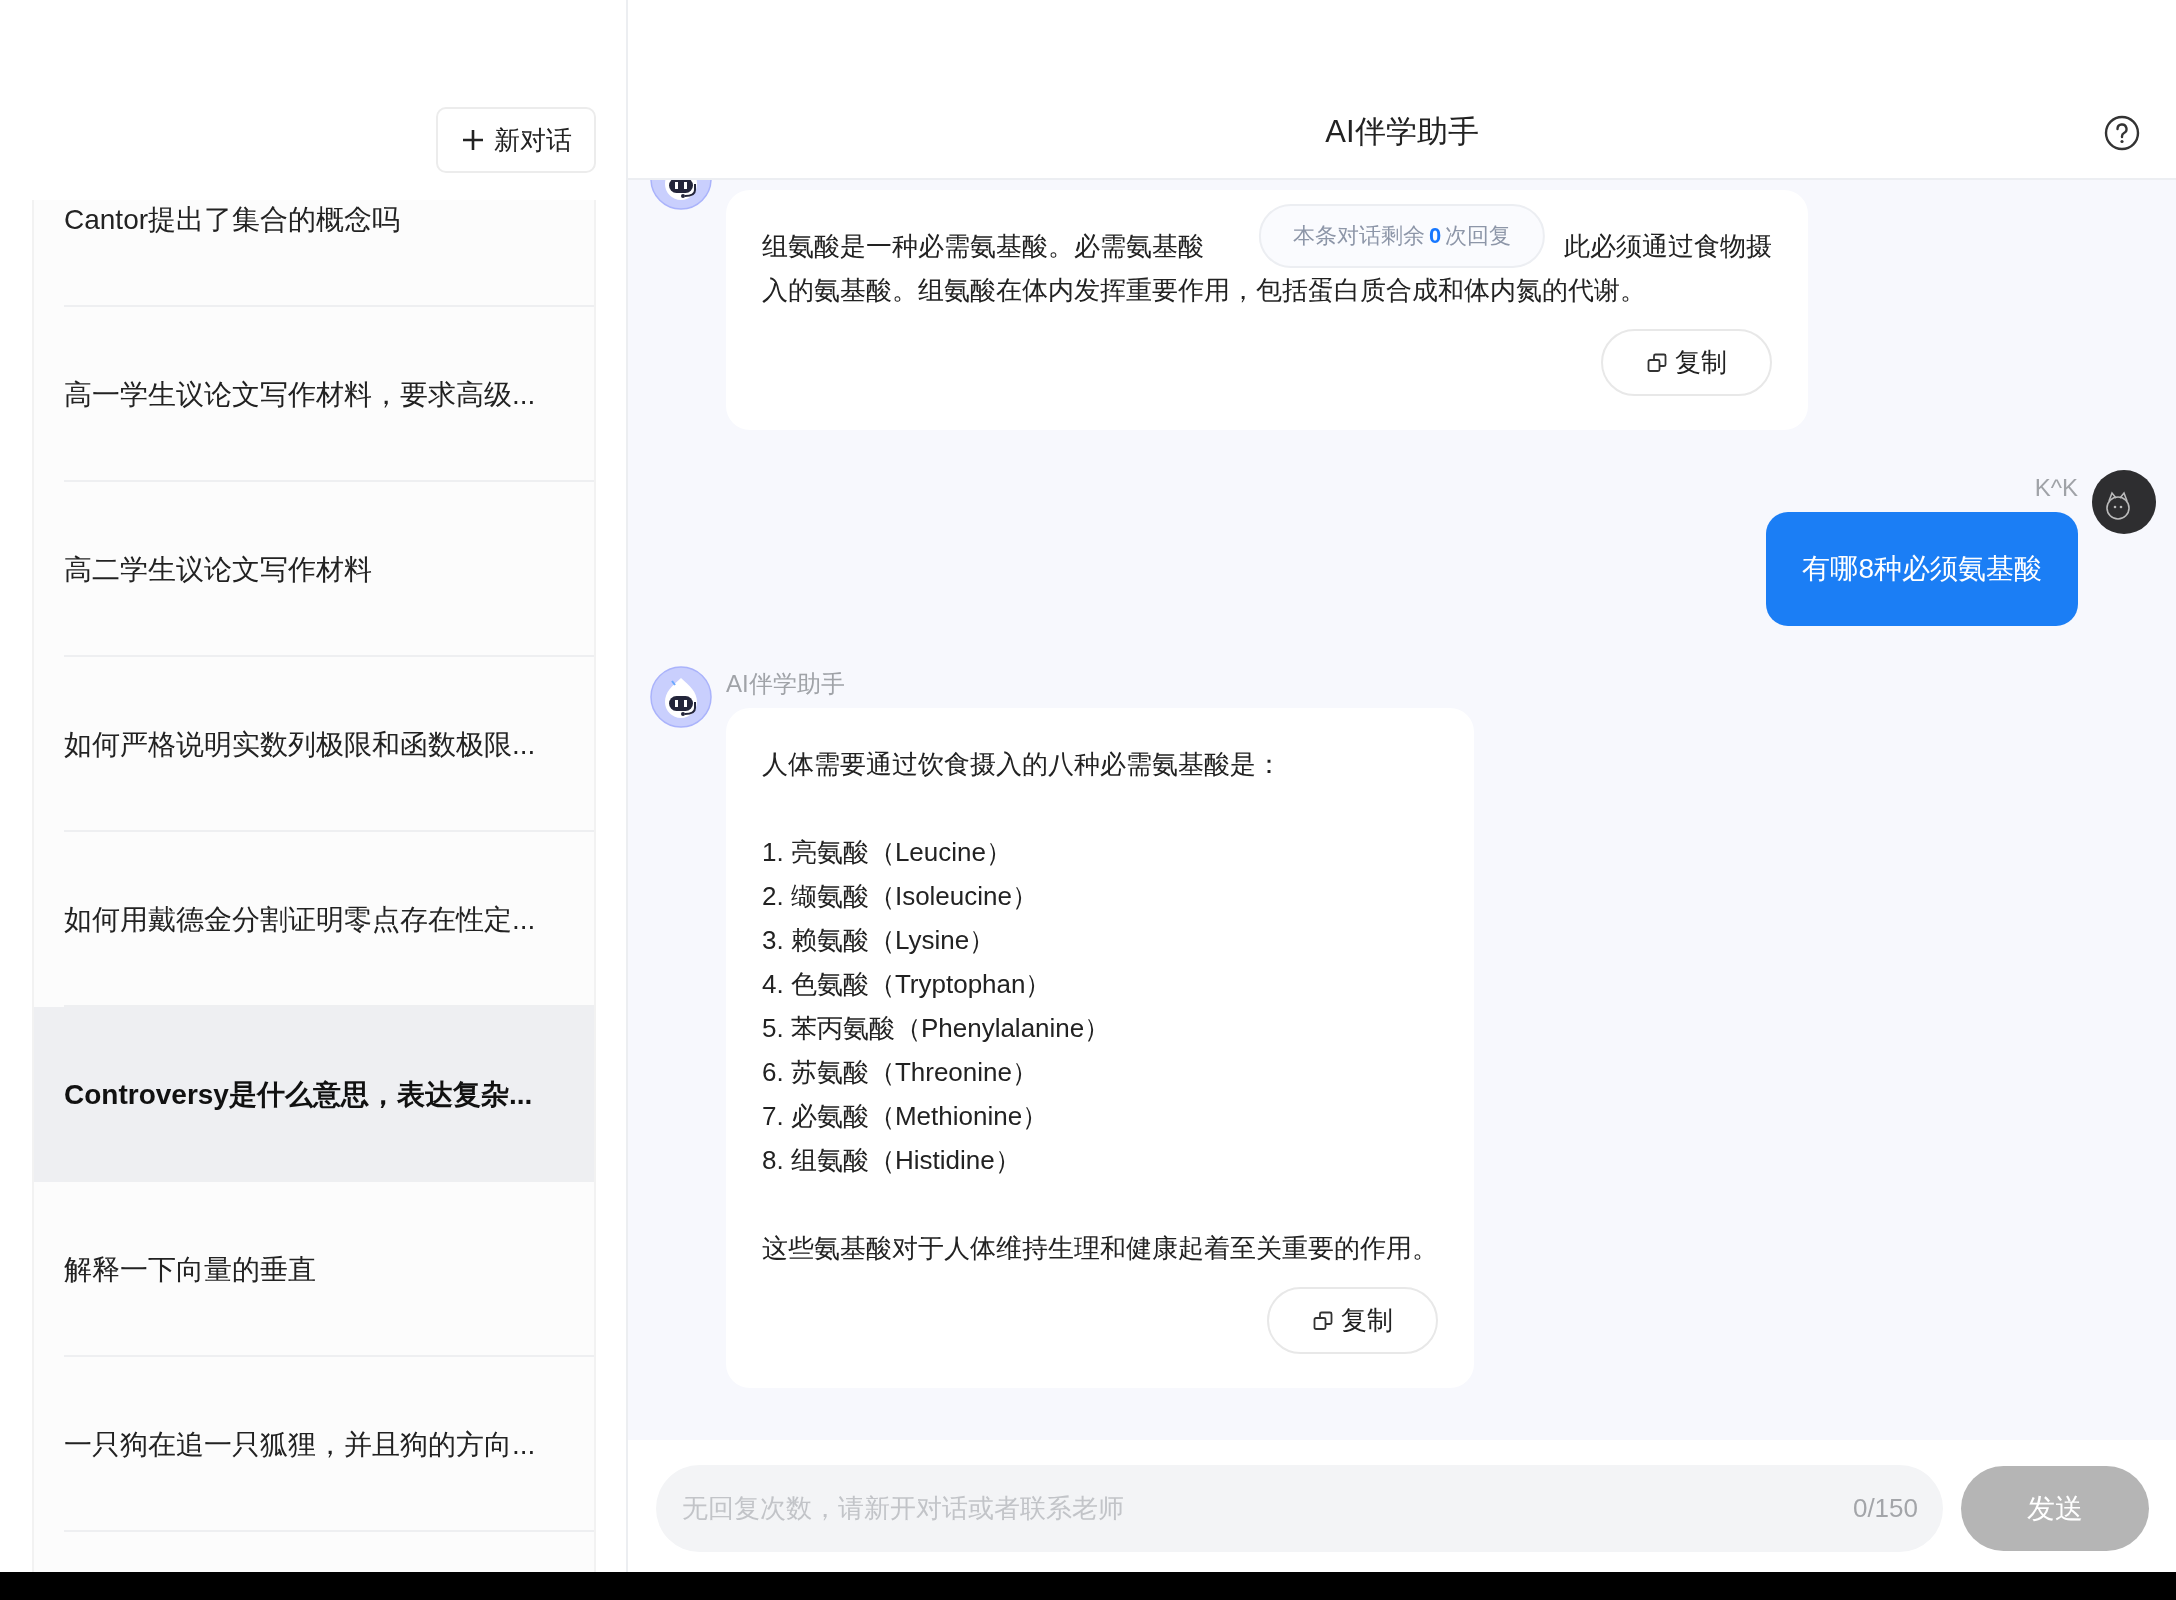  Describe the element at coordinates (937, 1028) in the screenshot. I see `list-item-text: 5. 苯丙氨酸（Phenylalanine）` at that location.